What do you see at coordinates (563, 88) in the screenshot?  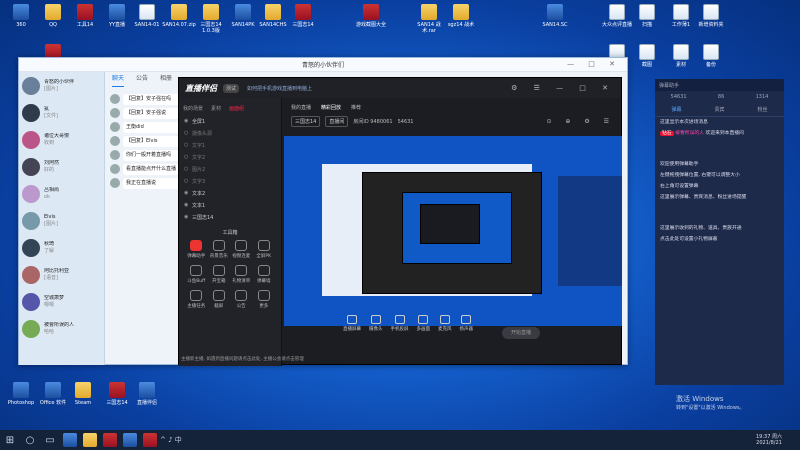 I see `window-controls: ⚙ ☰ — □ ✕` at bounding box center [563, 88].